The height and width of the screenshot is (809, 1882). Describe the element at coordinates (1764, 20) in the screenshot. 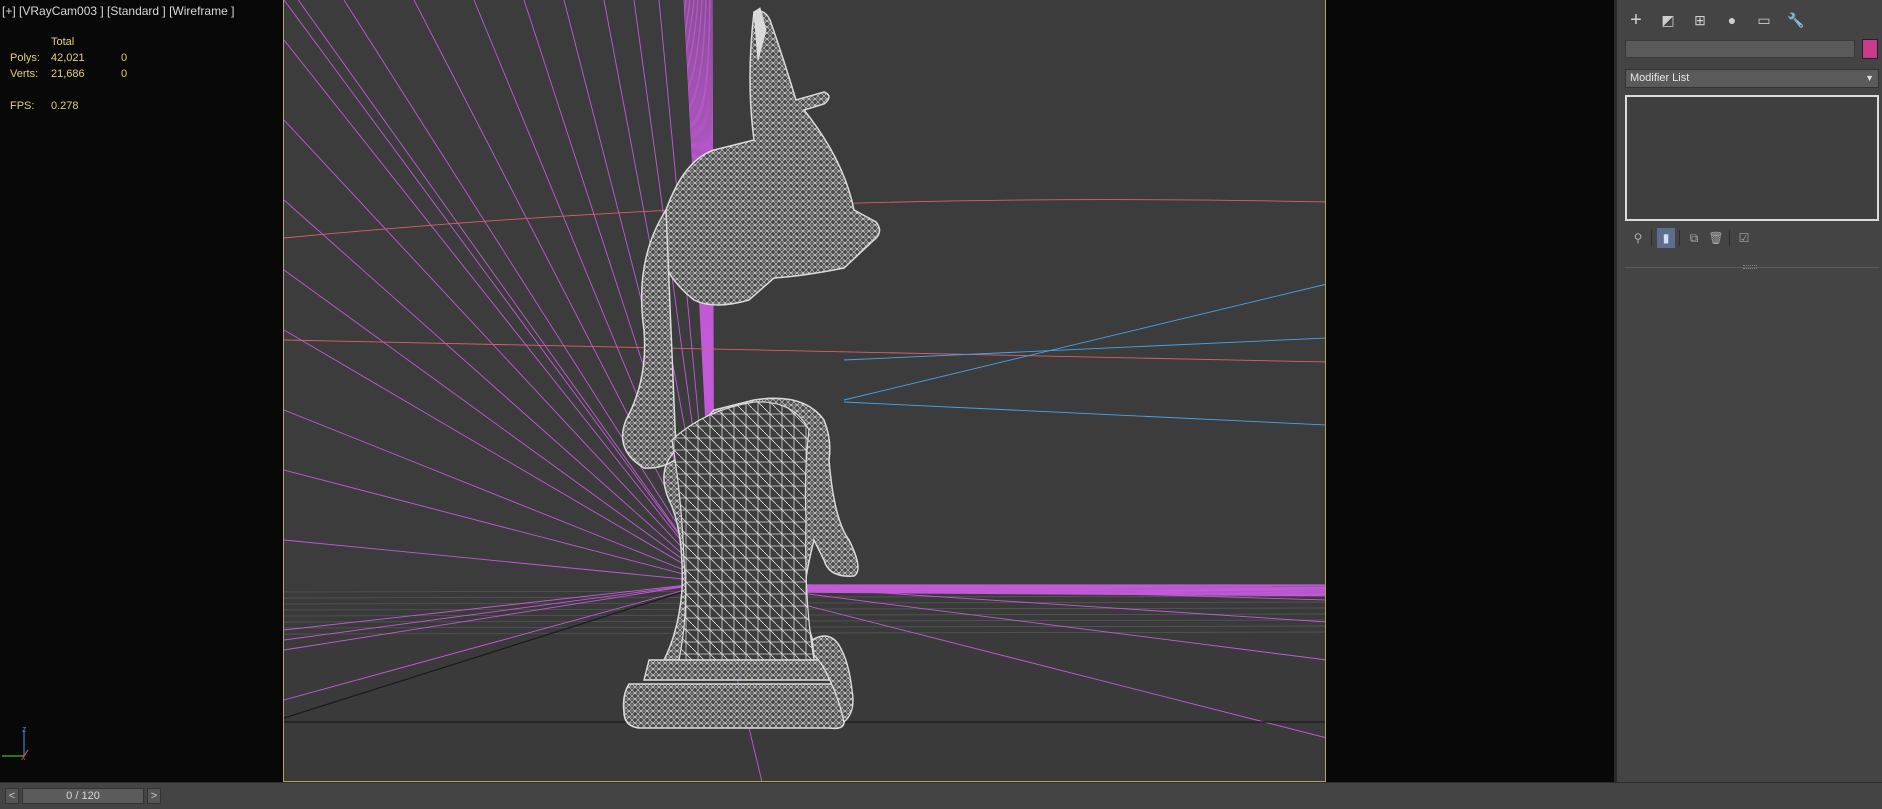

I see `display-icon: ▭` at that location.